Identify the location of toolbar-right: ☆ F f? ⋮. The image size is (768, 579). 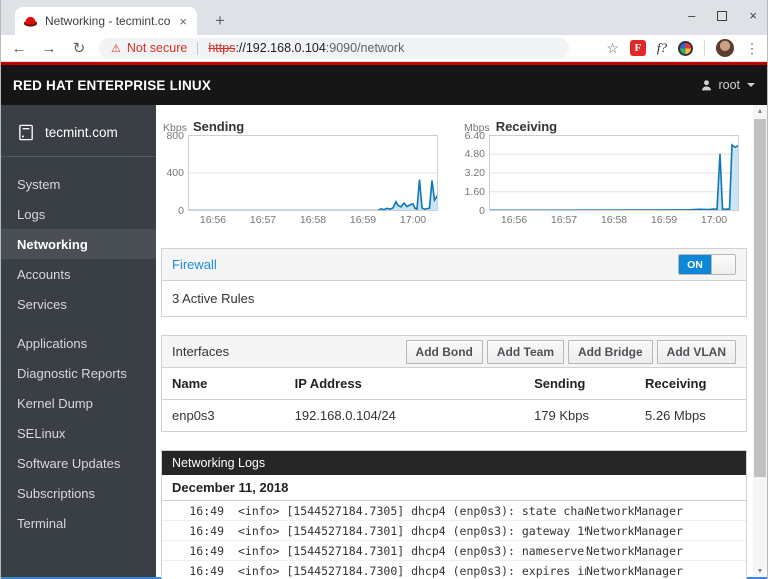
(682, 48).